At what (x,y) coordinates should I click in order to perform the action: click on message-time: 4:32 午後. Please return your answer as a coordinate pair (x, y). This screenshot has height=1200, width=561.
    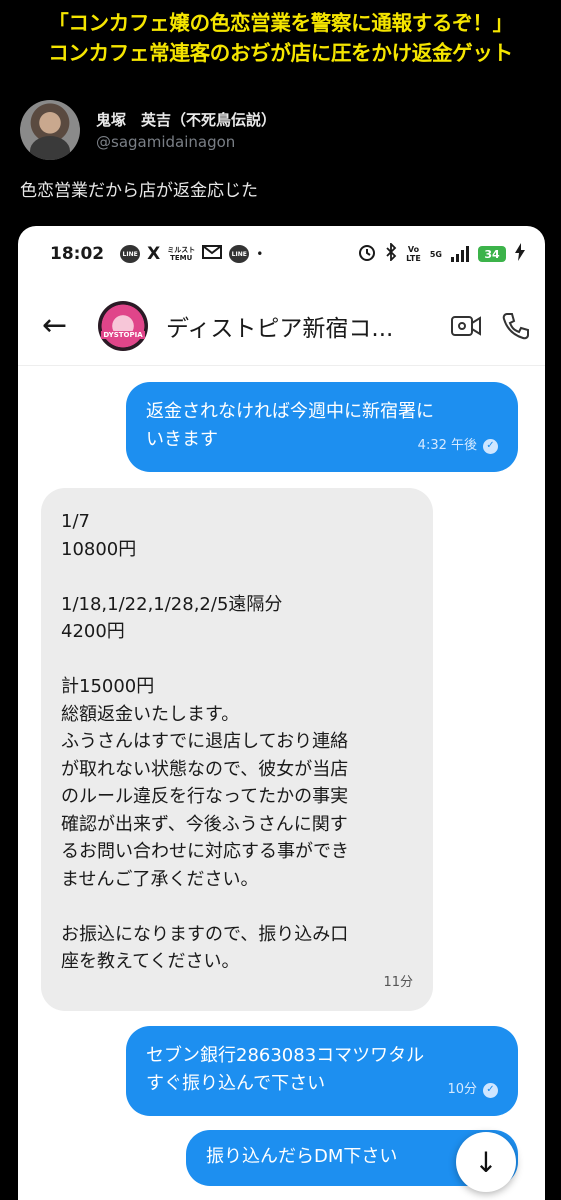
    Looking at the image, I should click on (447, 445).